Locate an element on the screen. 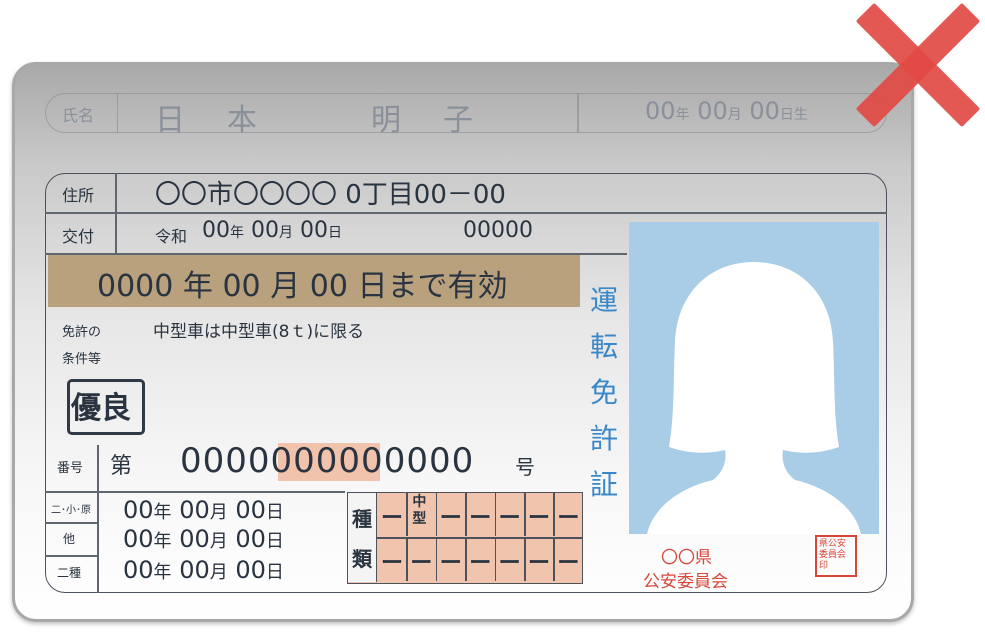 Image resolution: width=985 pixels, height=632 pixels. date-row-3: 00年 00月 00日 is located at coordinates (203, 571).